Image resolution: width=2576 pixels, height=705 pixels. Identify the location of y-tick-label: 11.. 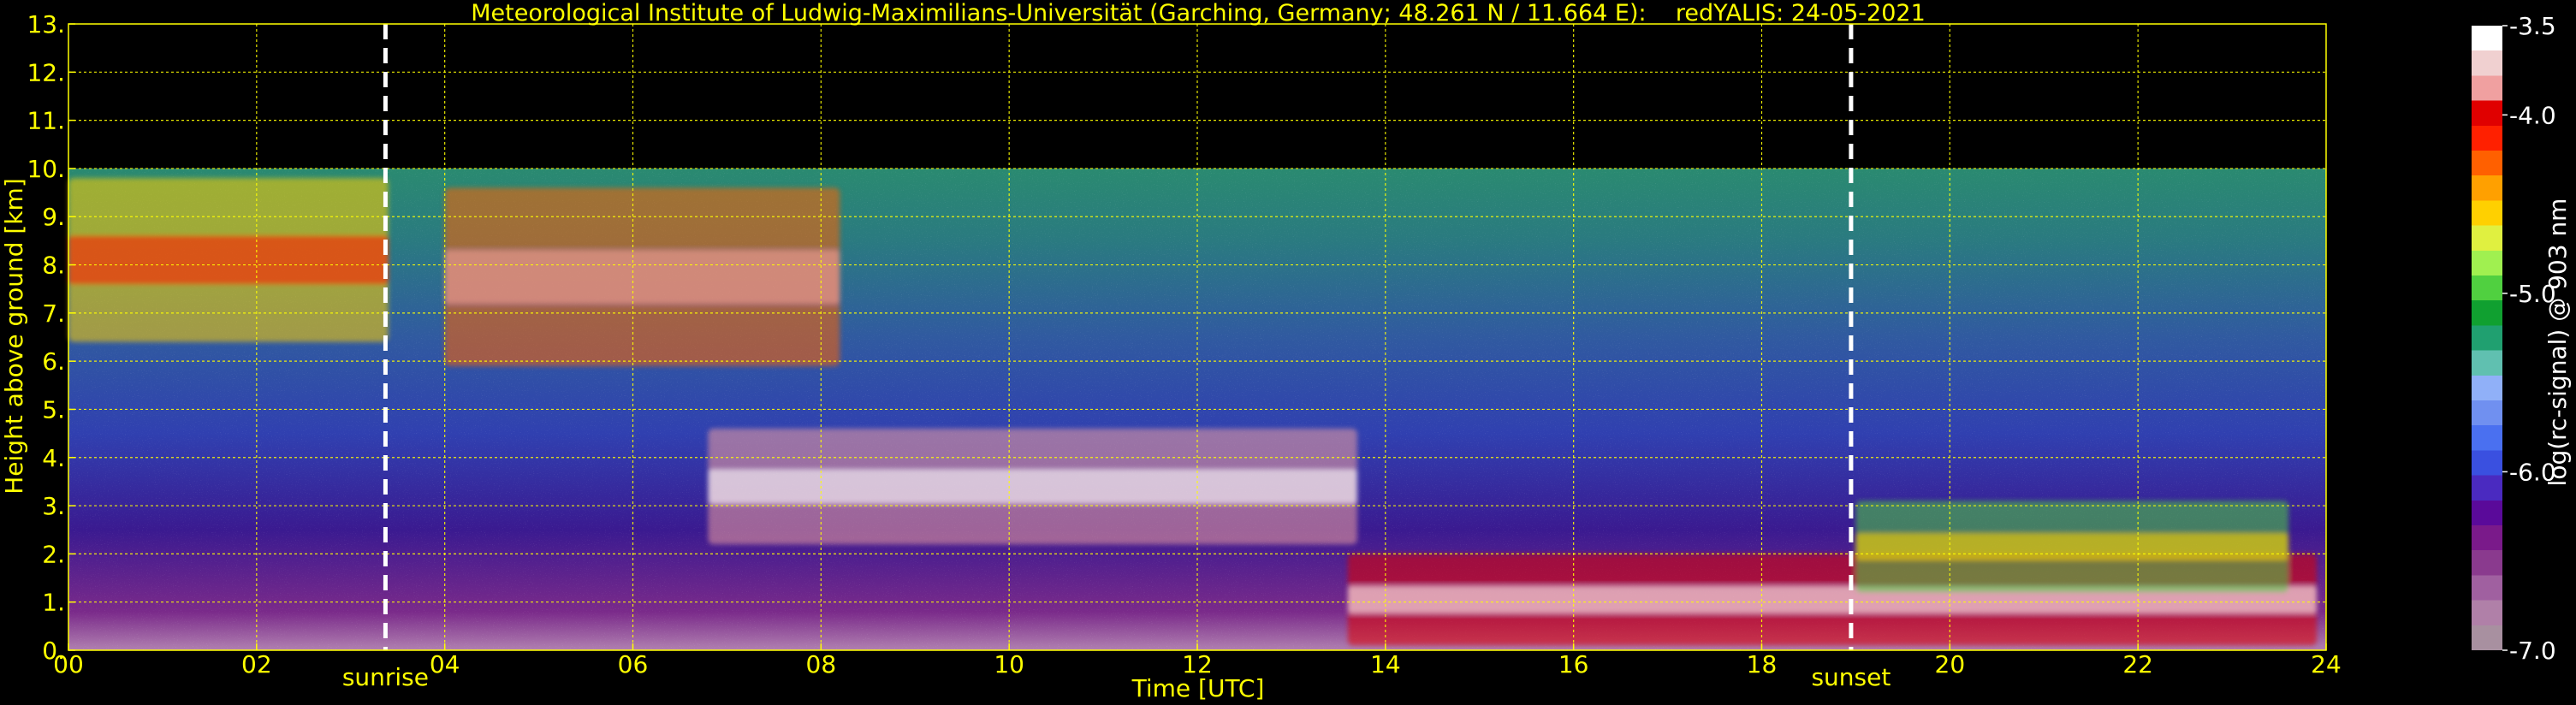
(46, 121).